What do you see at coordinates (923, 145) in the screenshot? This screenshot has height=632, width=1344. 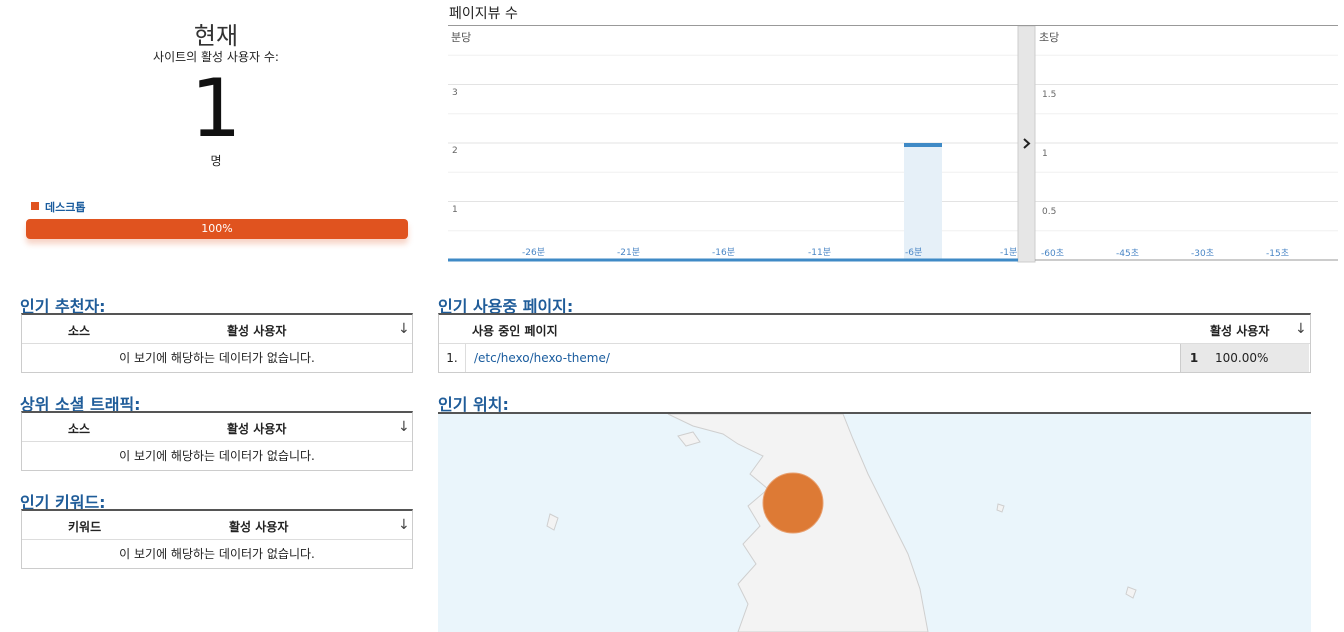 I see `pageview-bar` at bounding box center [923, 145].